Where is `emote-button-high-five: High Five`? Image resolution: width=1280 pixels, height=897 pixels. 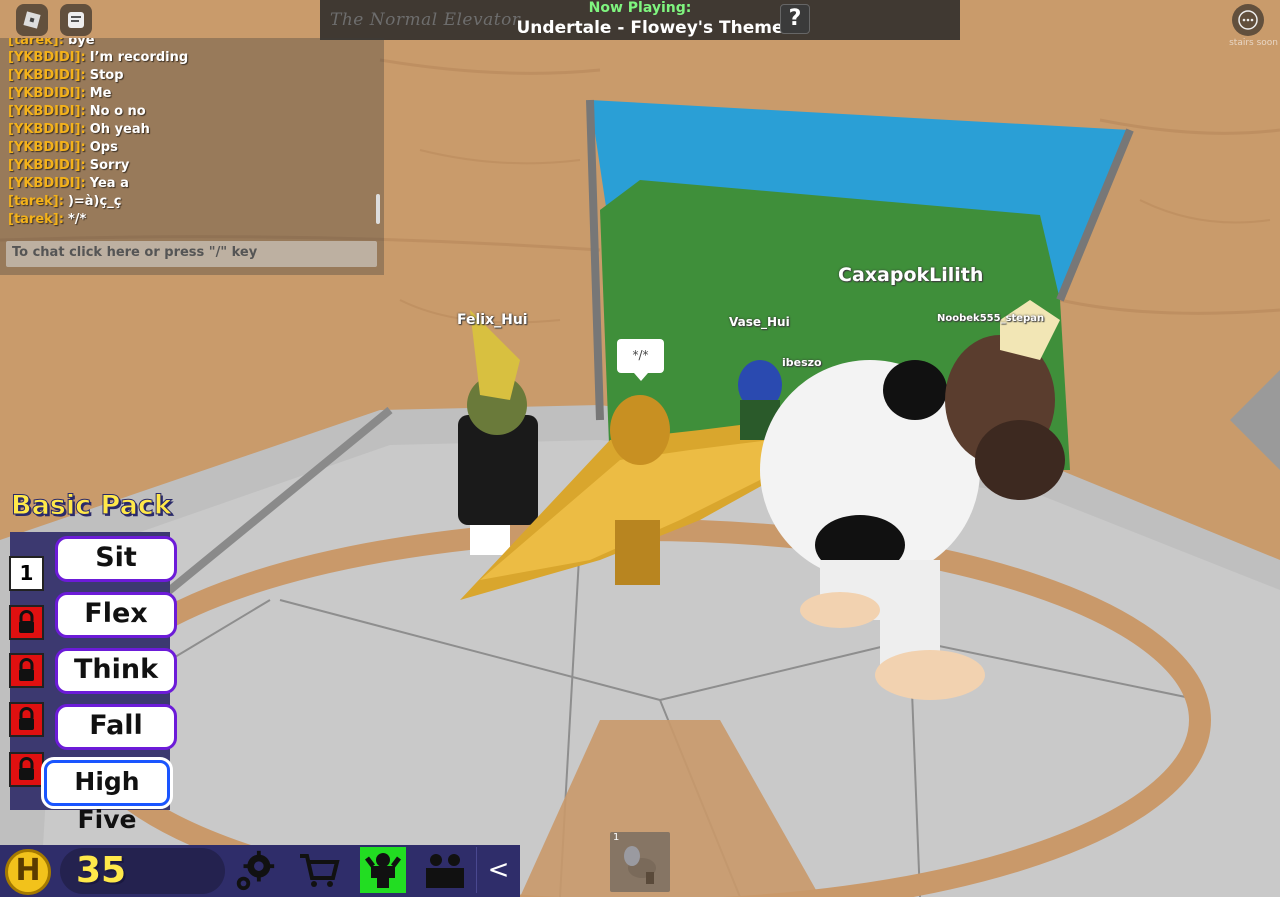 emote-button-high-five: High Five is located at coordinates (107, 795).